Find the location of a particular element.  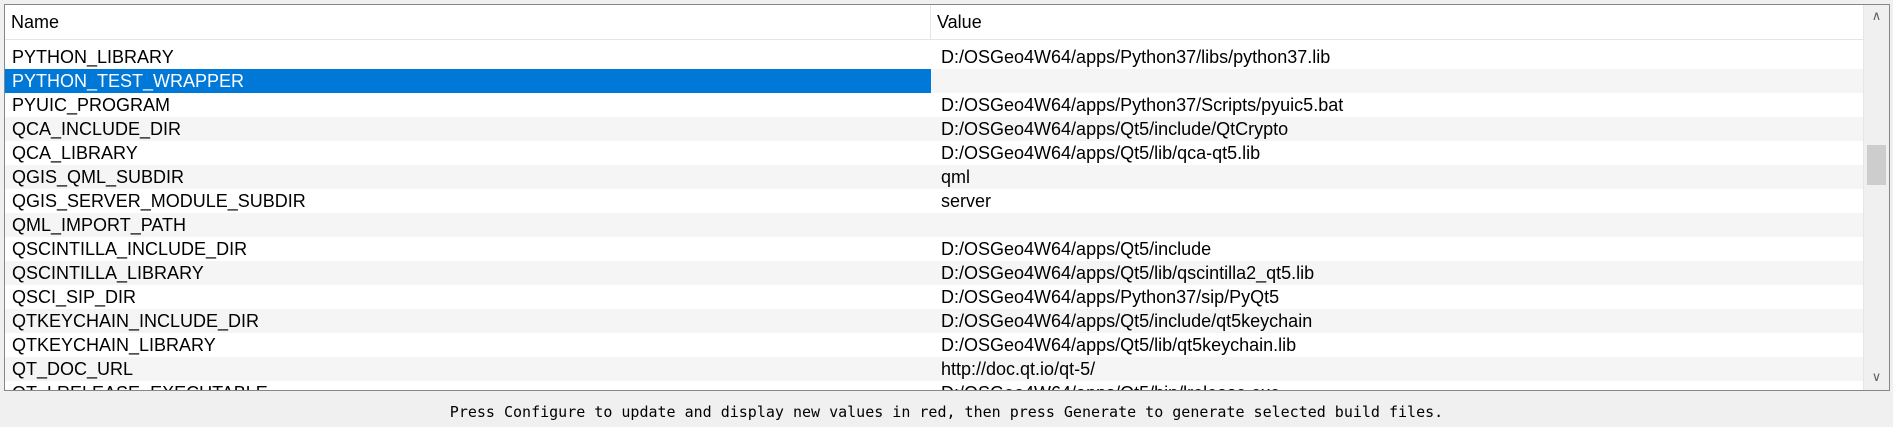

variable-name-cell: QSCINTILLA_INCLUDE_DIR is located at coordinates (468, 249).